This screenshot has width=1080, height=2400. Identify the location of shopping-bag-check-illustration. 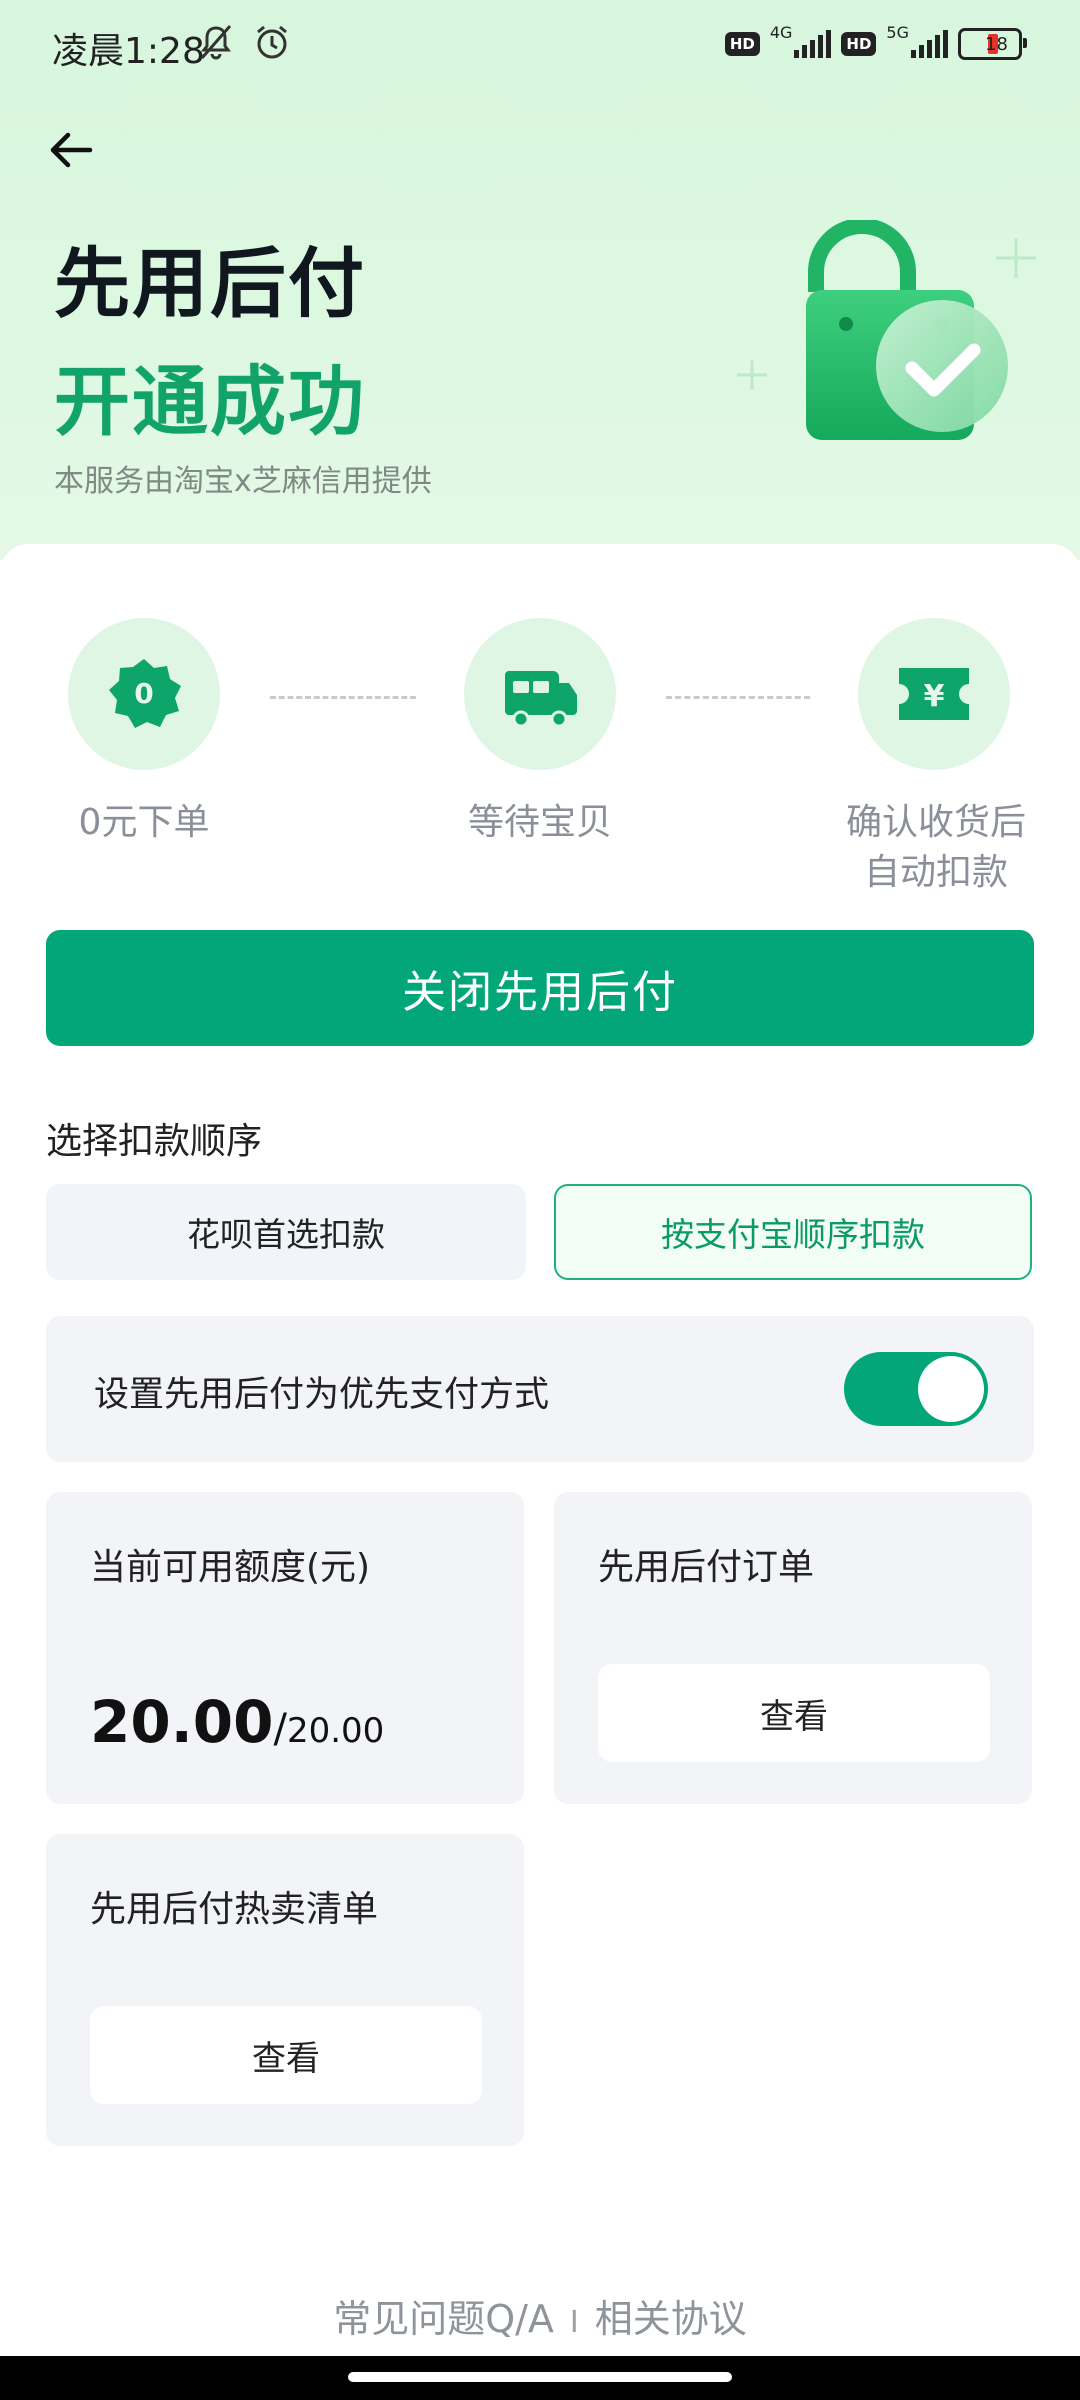
(880, 349).